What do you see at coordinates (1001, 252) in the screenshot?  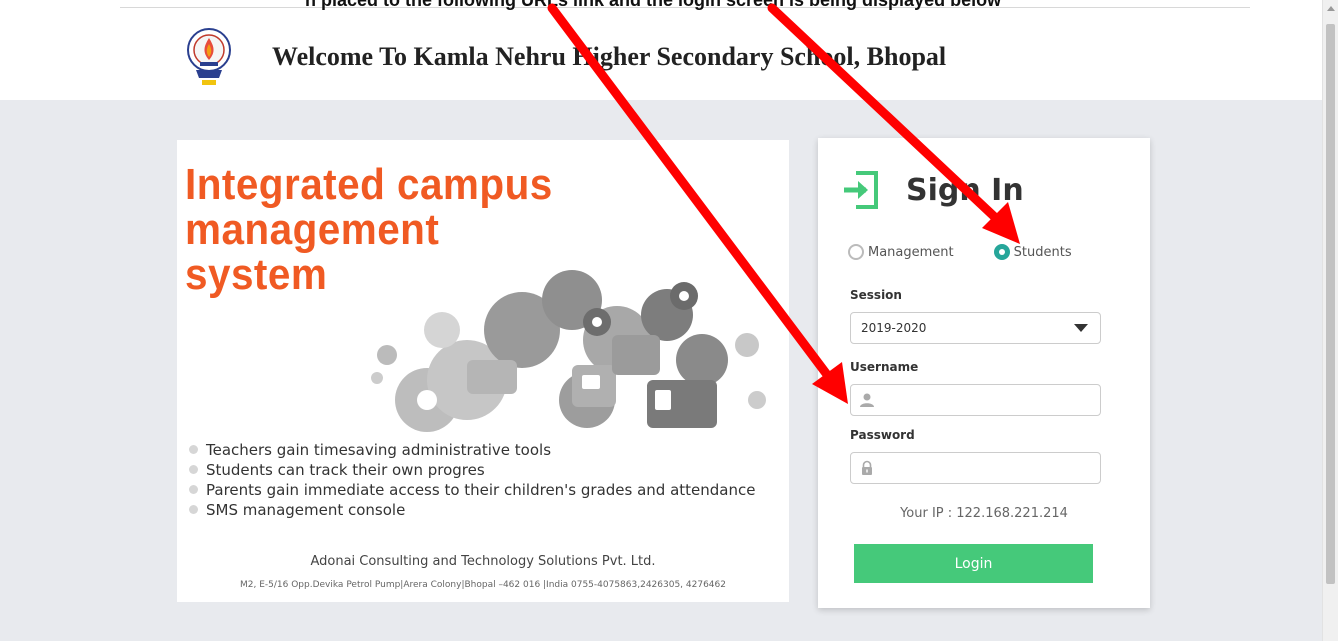 I see `students-radio` at bounding box center [1001, 252].